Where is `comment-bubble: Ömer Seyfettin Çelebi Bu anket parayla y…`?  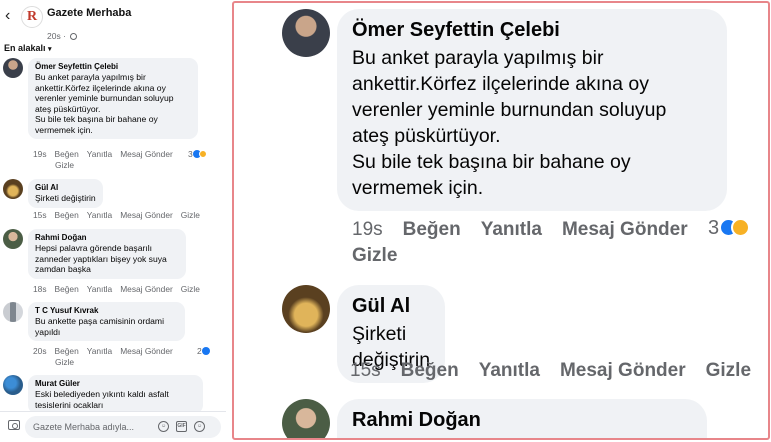
comment-bubble: Ömer Seyfettin Çelebi Bu anket parayla y… is located at coordinates (113, 98).